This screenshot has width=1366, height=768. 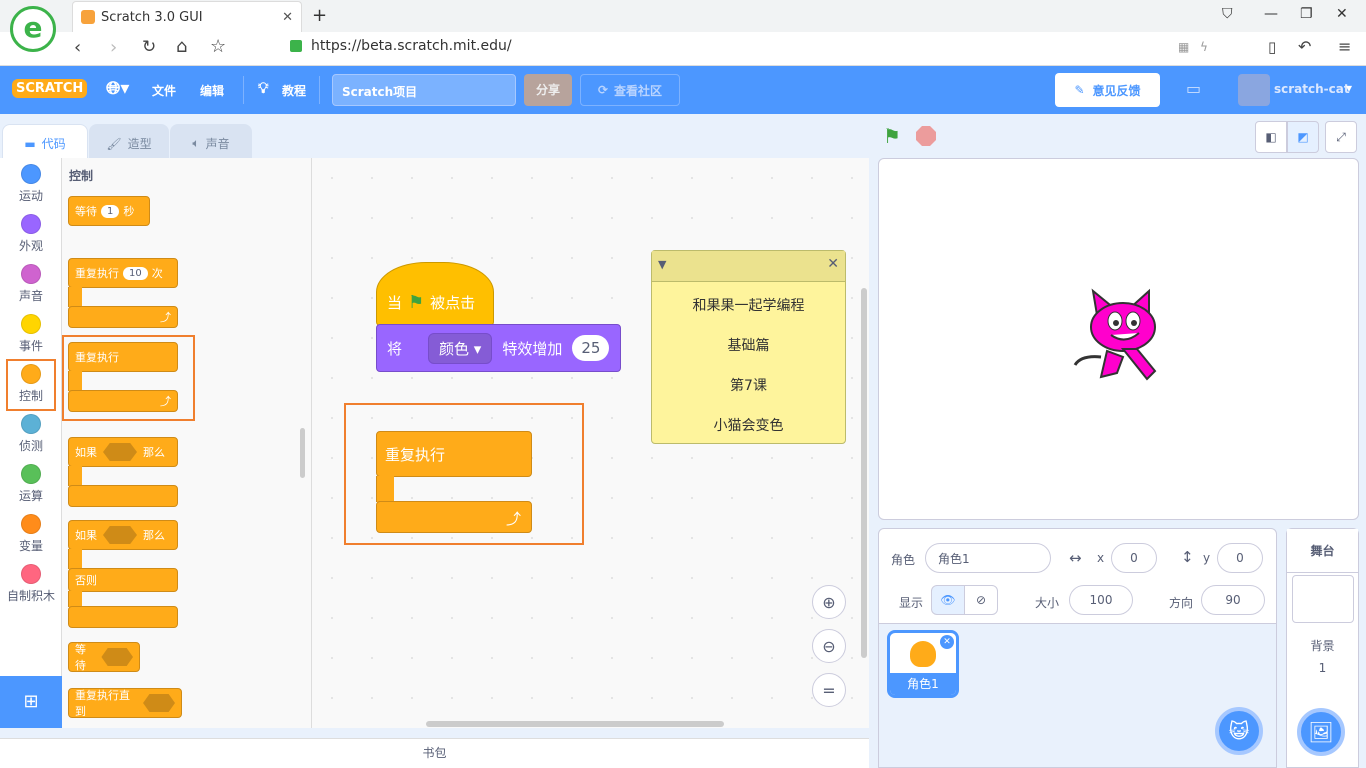 What do you see at coordinates (460, 348) in the screenshot?
I see `effect-dropdown: 颜色 ▾` at bounding box center [460, 348].